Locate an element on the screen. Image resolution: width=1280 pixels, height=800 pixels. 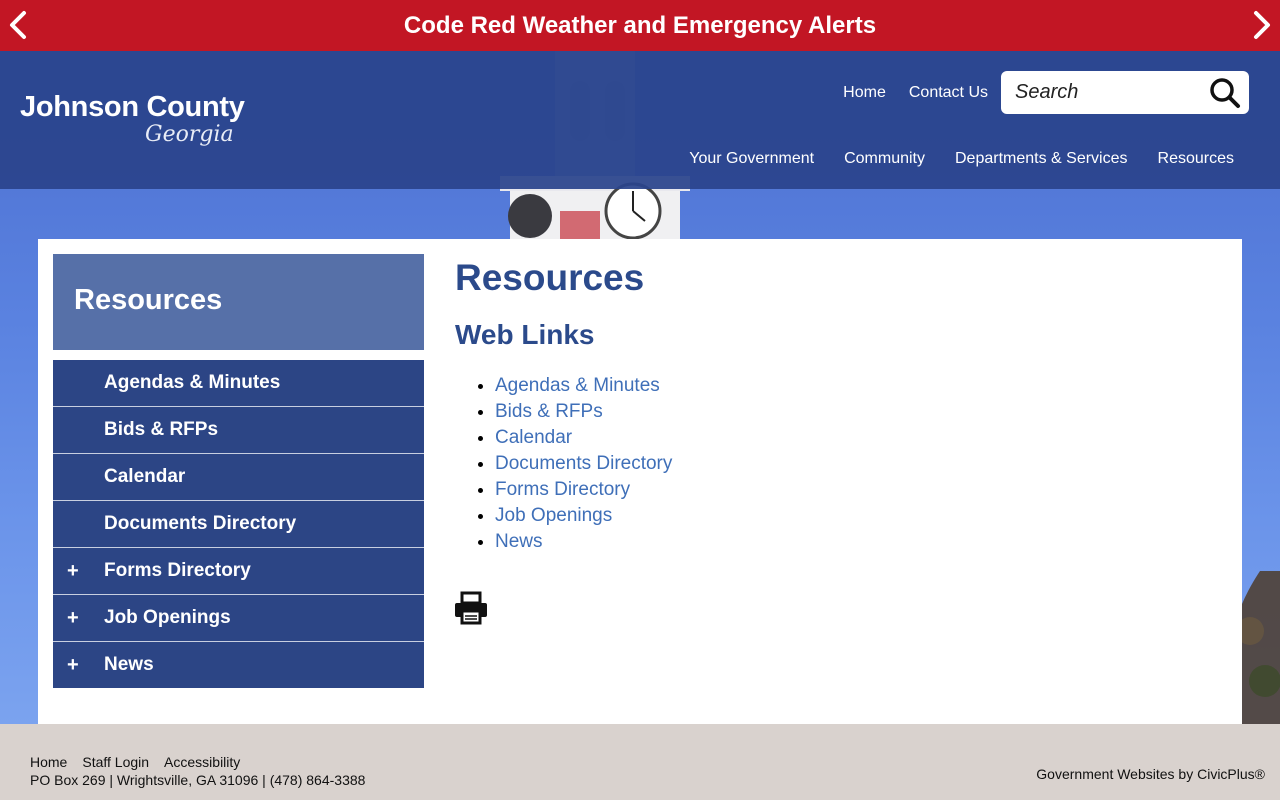
alert-link: Code Red Weather and Emergency Alerts is located at coordinates (640, 25).